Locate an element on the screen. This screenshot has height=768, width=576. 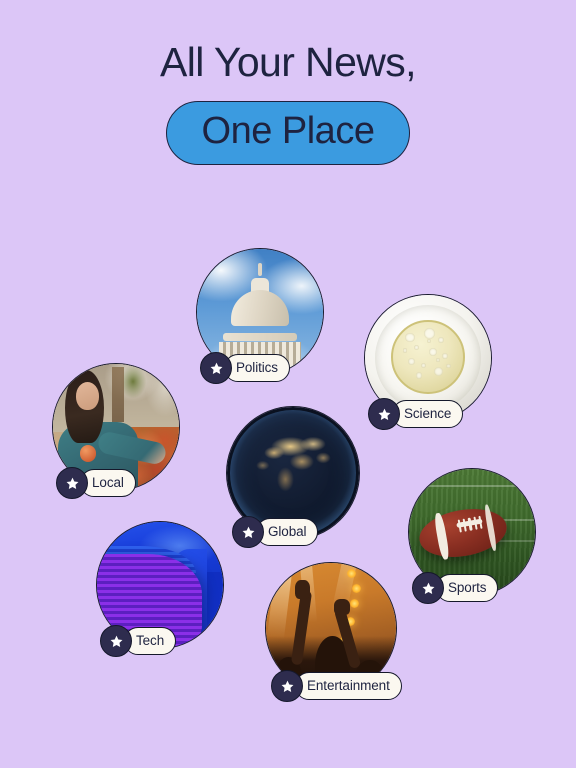
cta-wrapper: One Place is located at coordinates (288, 133).